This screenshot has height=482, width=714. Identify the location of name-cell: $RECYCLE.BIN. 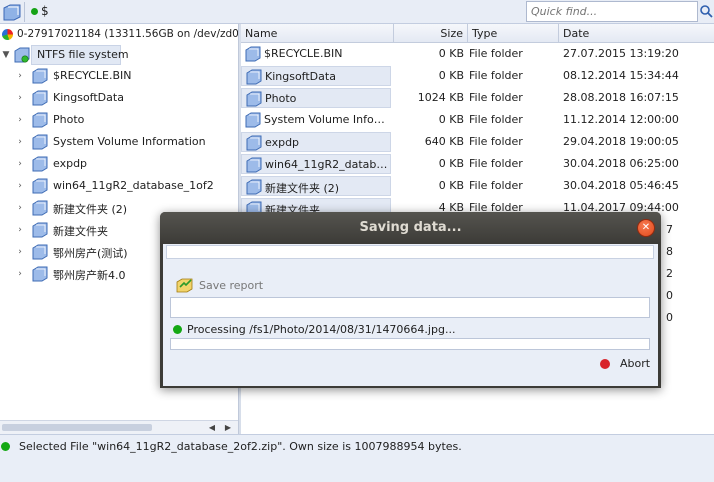
(316, 54).